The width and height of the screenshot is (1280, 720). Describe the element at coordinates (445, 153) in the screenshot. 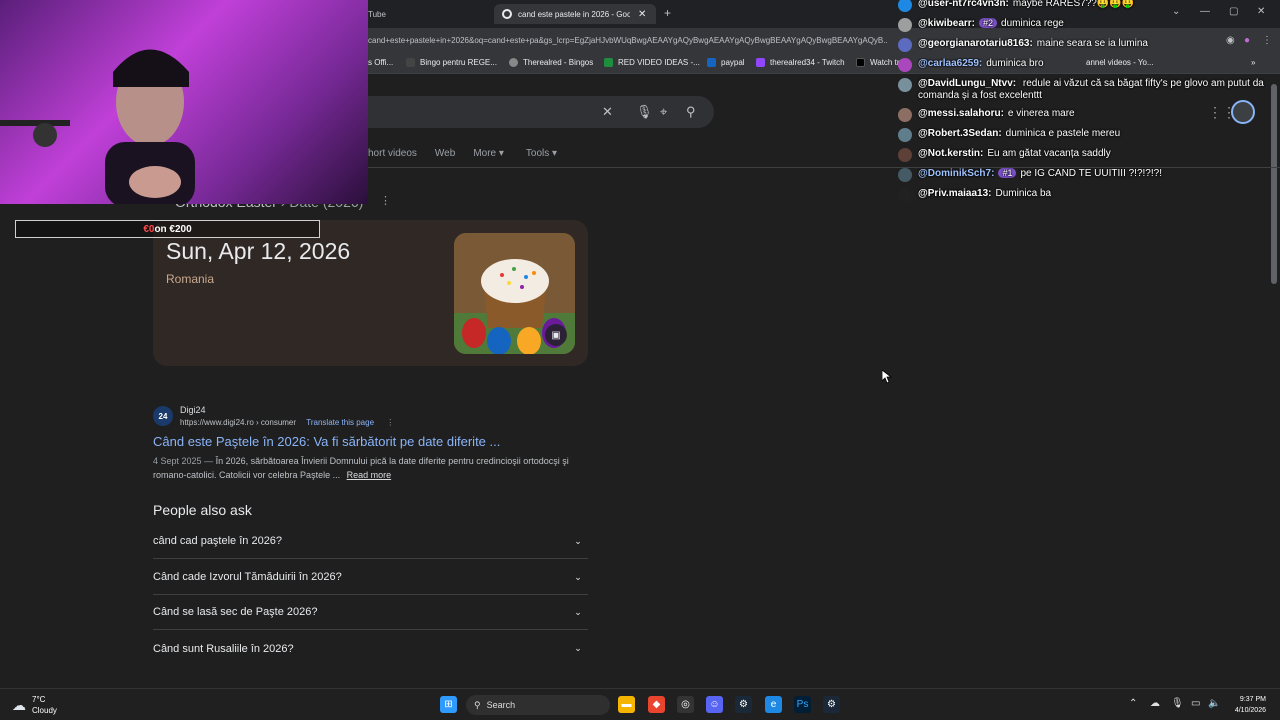

I see `tab-web: Web` at that location.